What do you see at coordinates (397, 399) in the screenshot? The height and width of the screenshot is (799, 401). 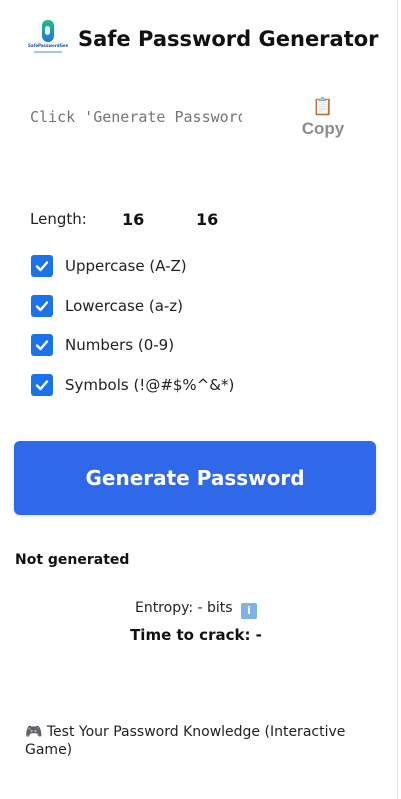 I see `window-edge` at bounding box center [397, 399].